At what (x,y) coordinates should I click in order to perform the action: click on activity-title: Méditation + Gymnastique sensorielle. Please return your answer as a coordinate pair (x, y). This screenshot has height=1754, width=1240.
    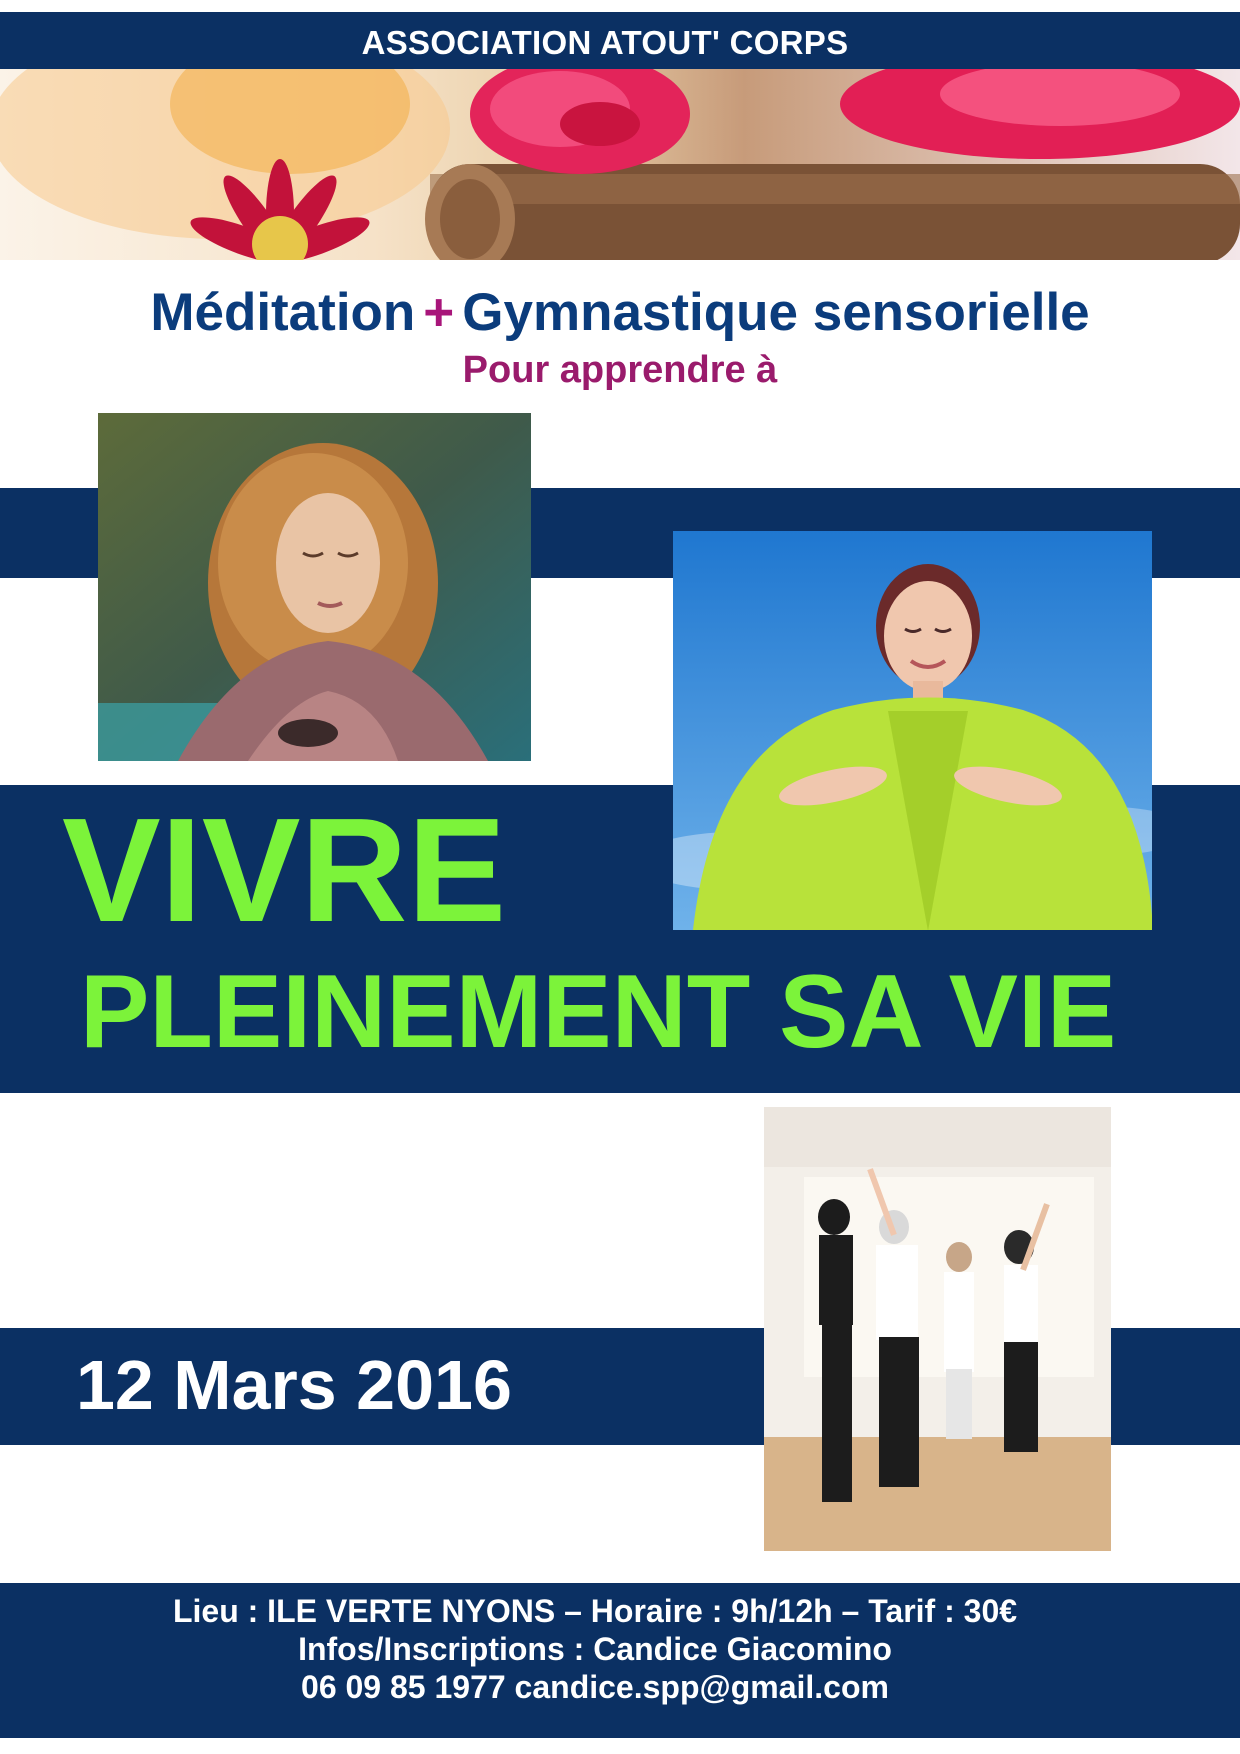
    Looking at the image, I should click on (620, 312).